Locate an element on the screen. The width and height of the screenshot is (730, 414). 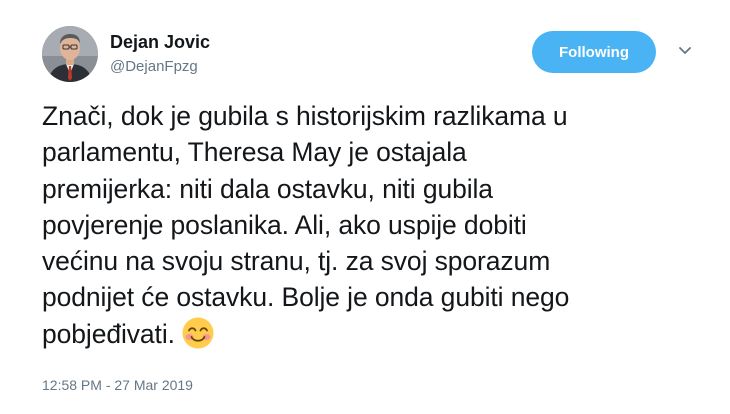
tweet-text-line: pobjeđivati. is located at coordinates (108, 333).